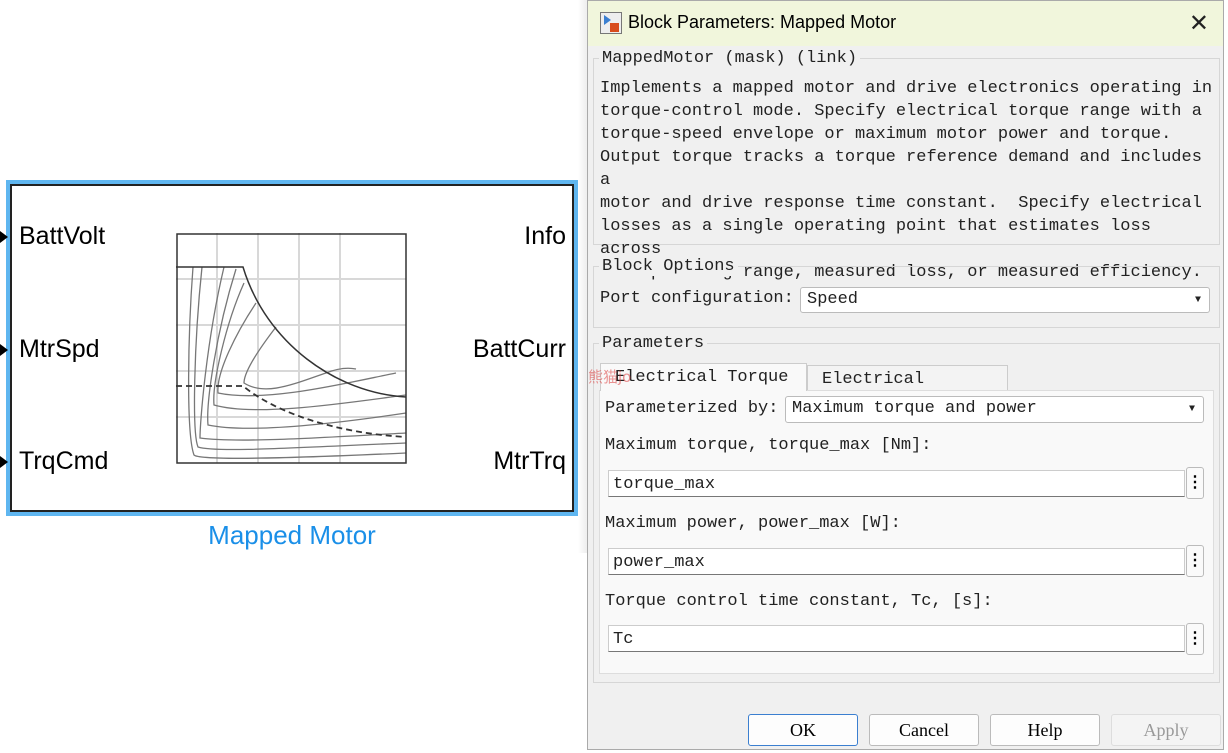 The height and width of the screenshot is (753, 1228). I want to click on close-icon: ✕, so click(1199, 23).